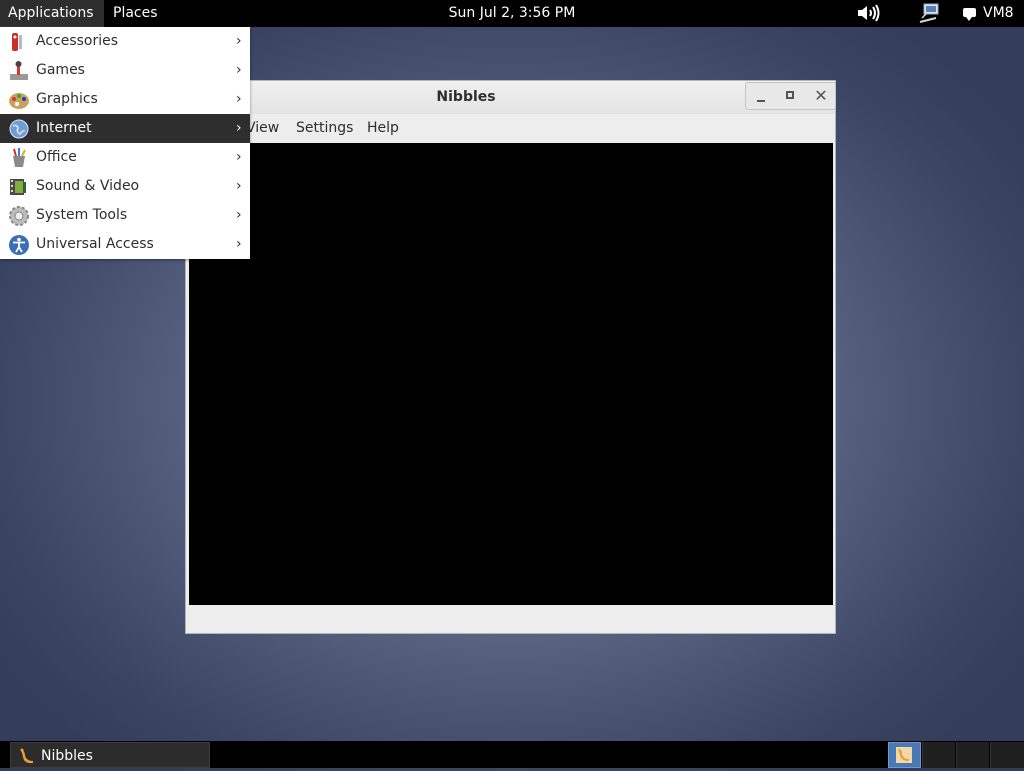 The height and width of the screenshot is (771, 1024). Describe the element at coordinates (125, 157) in the screenshot. I see `menu-item-office: Office ›` at that location.